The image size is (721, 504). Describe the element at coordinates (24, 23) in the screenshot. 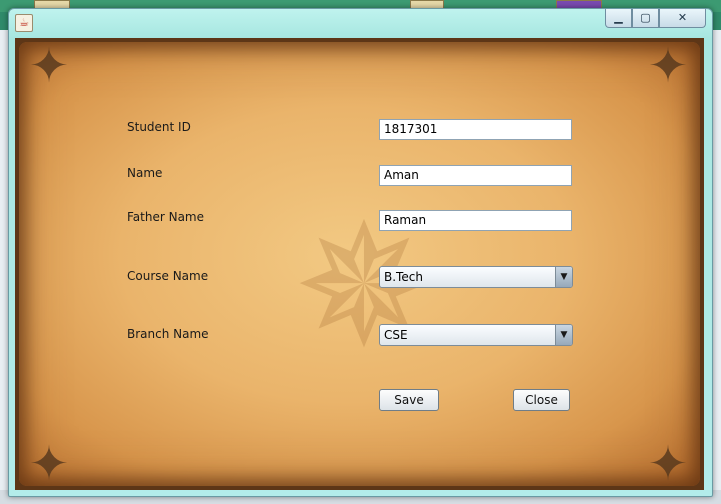

I see `java-icon: ☕` at that location.